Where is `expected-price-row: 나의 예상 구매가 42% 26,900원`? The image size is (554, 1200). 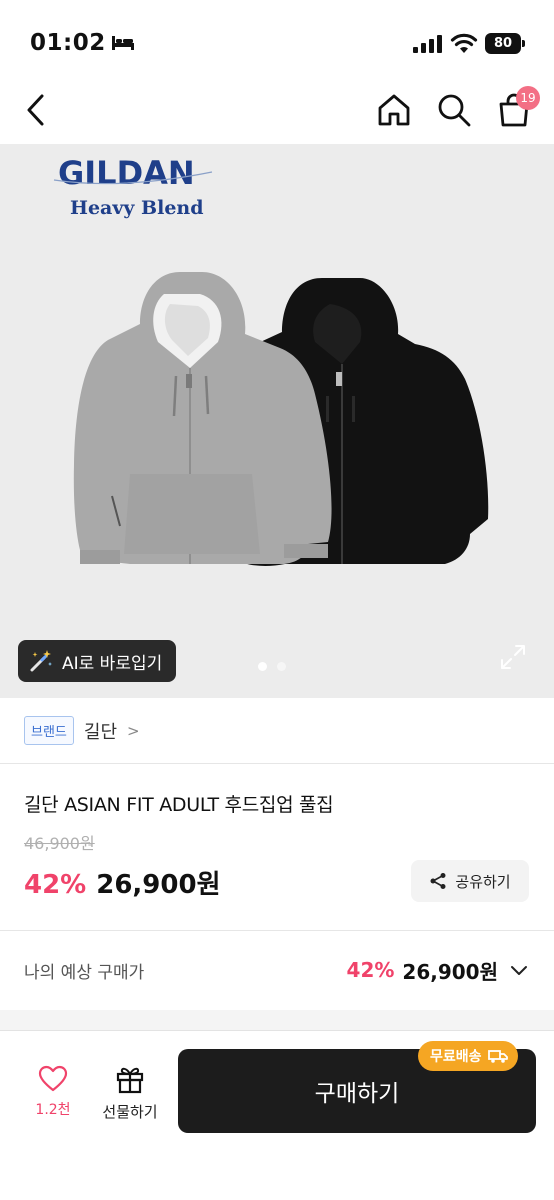
expected-price-row: 나의 예상 구매가 42% 26,900원 is located at coordinates (277, 970).